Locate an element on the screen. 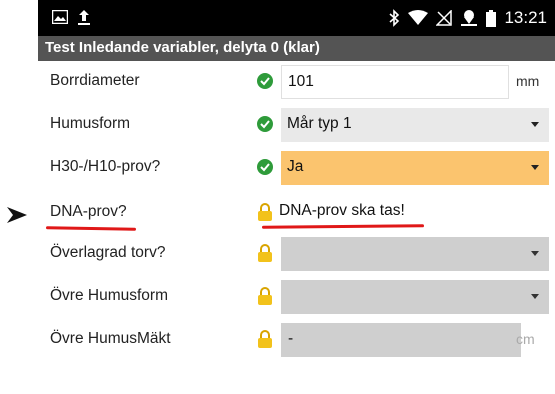 The height and width of the screenshot is (394, 555). overlagrad-torv-select is located at coordinates (415, 254).